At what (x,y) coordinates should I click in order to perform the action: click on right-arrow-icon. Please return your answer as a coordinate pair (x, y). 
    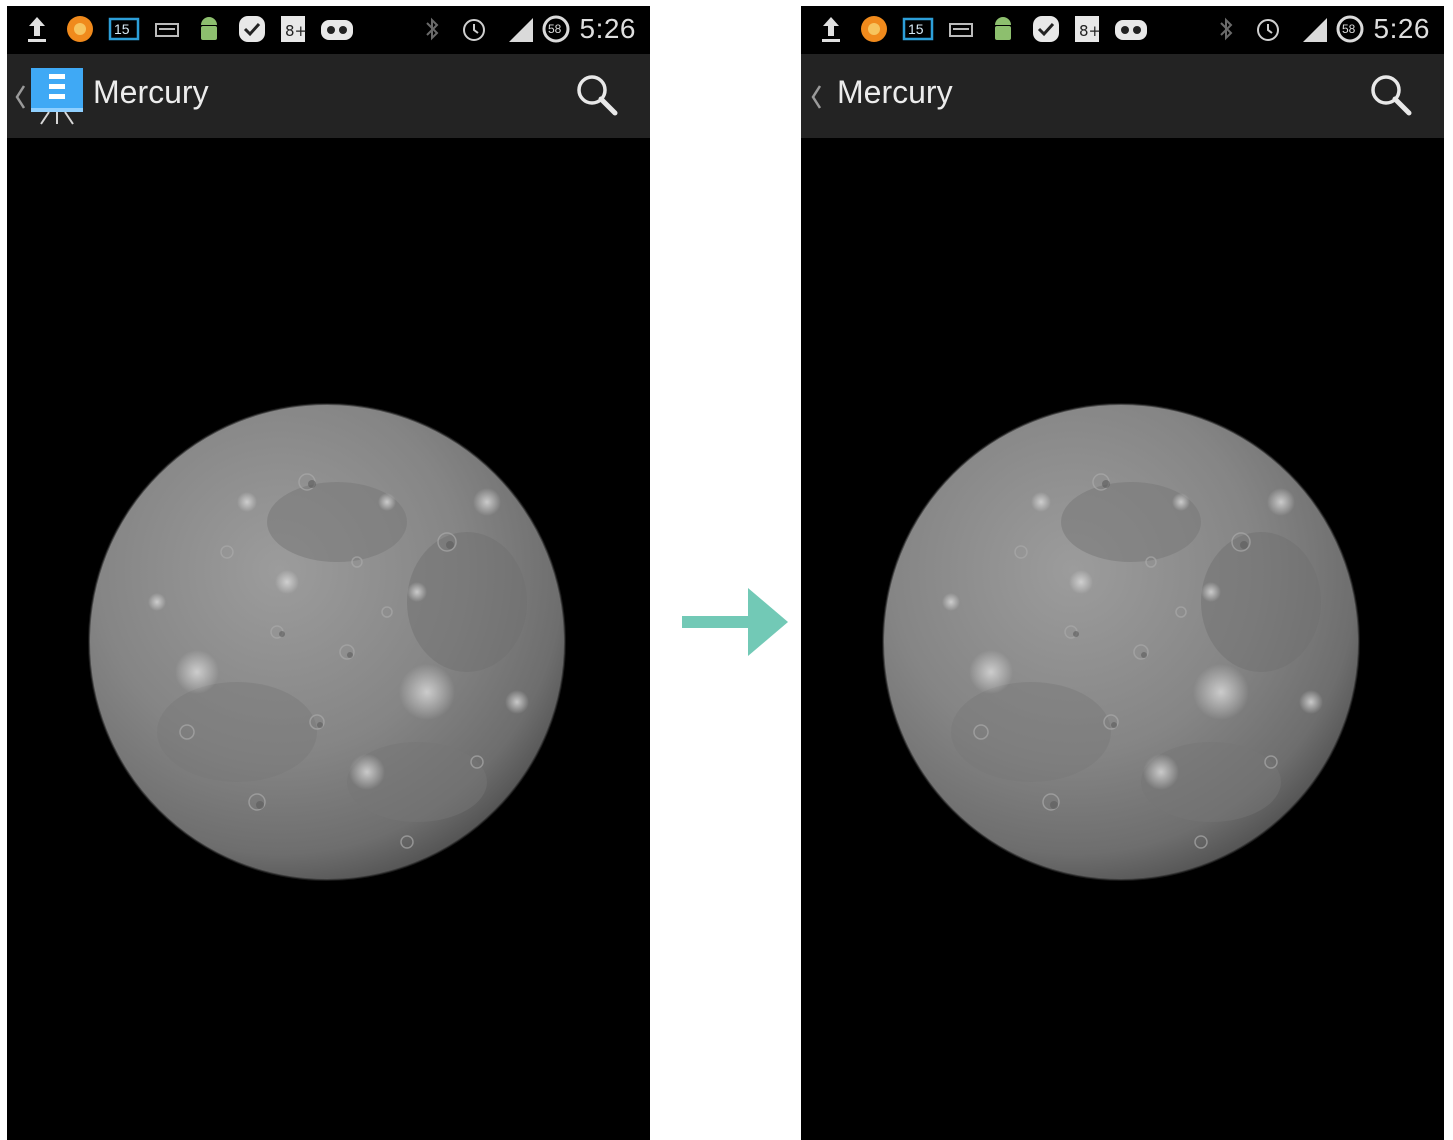
    Looking at the image, I should click on (735, 622).